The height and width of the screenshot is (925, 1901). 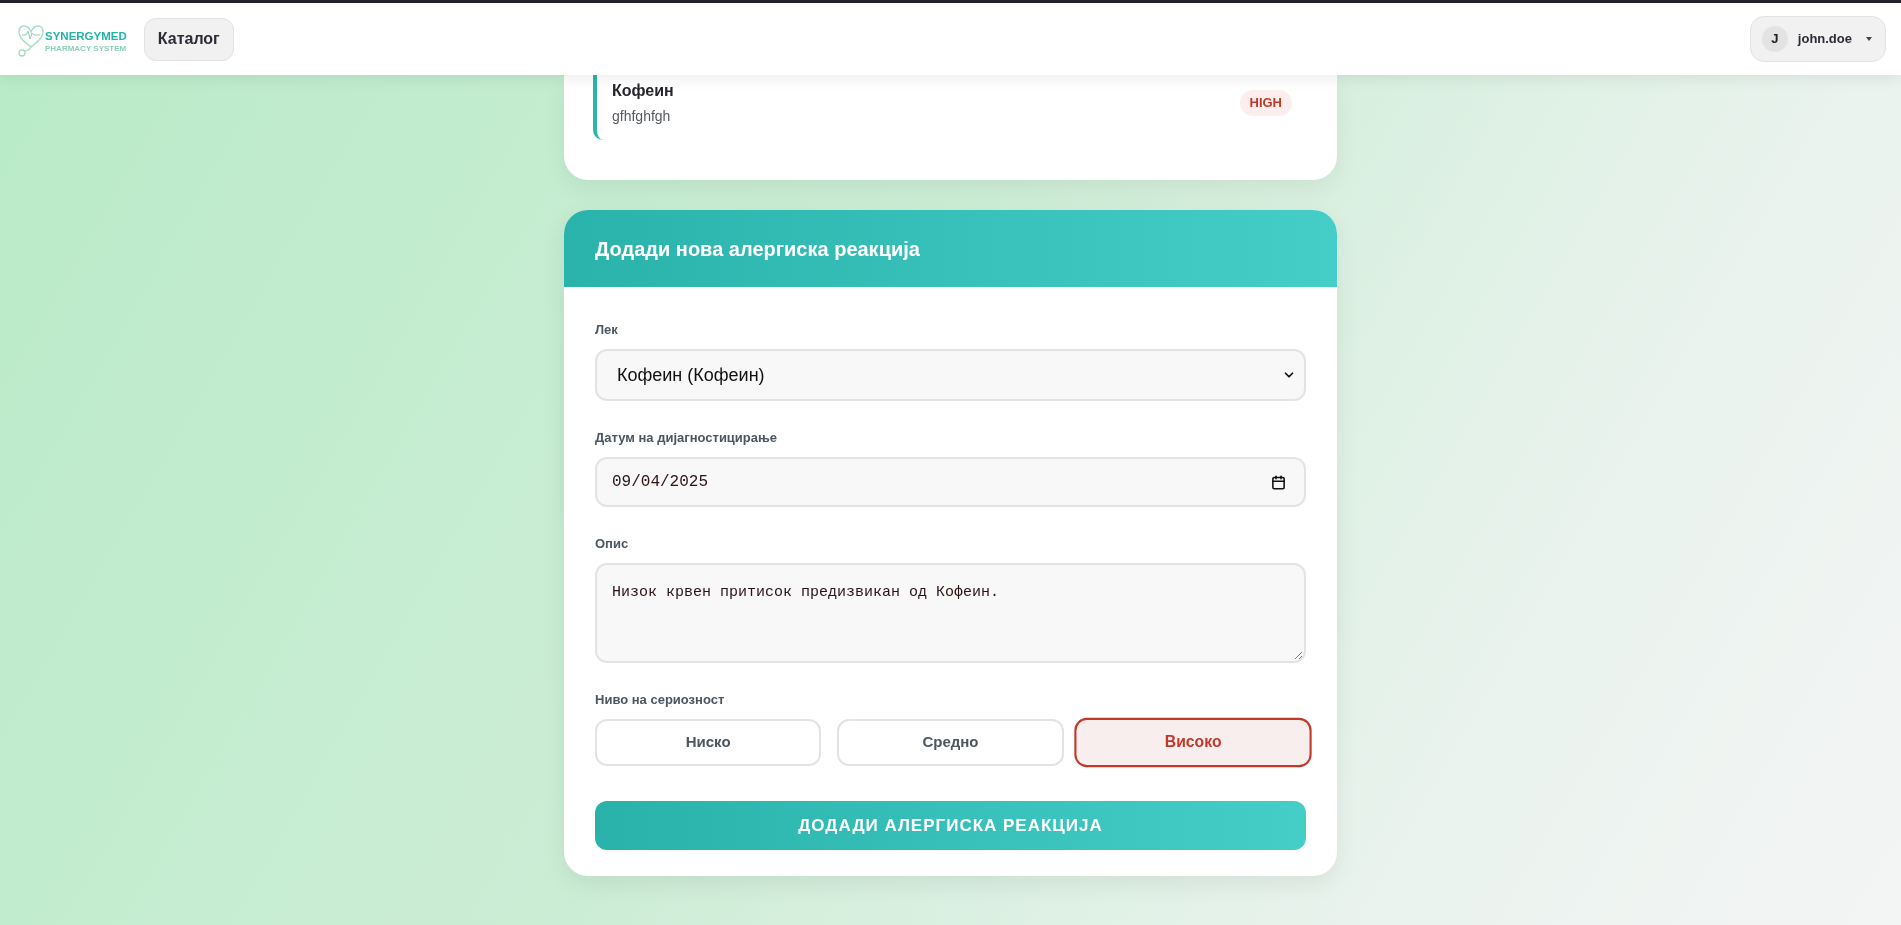 What do you see at coordinates (950, 742) in the screenshot?
I see `severity-option: Средно` at bounding box center [950, 742].